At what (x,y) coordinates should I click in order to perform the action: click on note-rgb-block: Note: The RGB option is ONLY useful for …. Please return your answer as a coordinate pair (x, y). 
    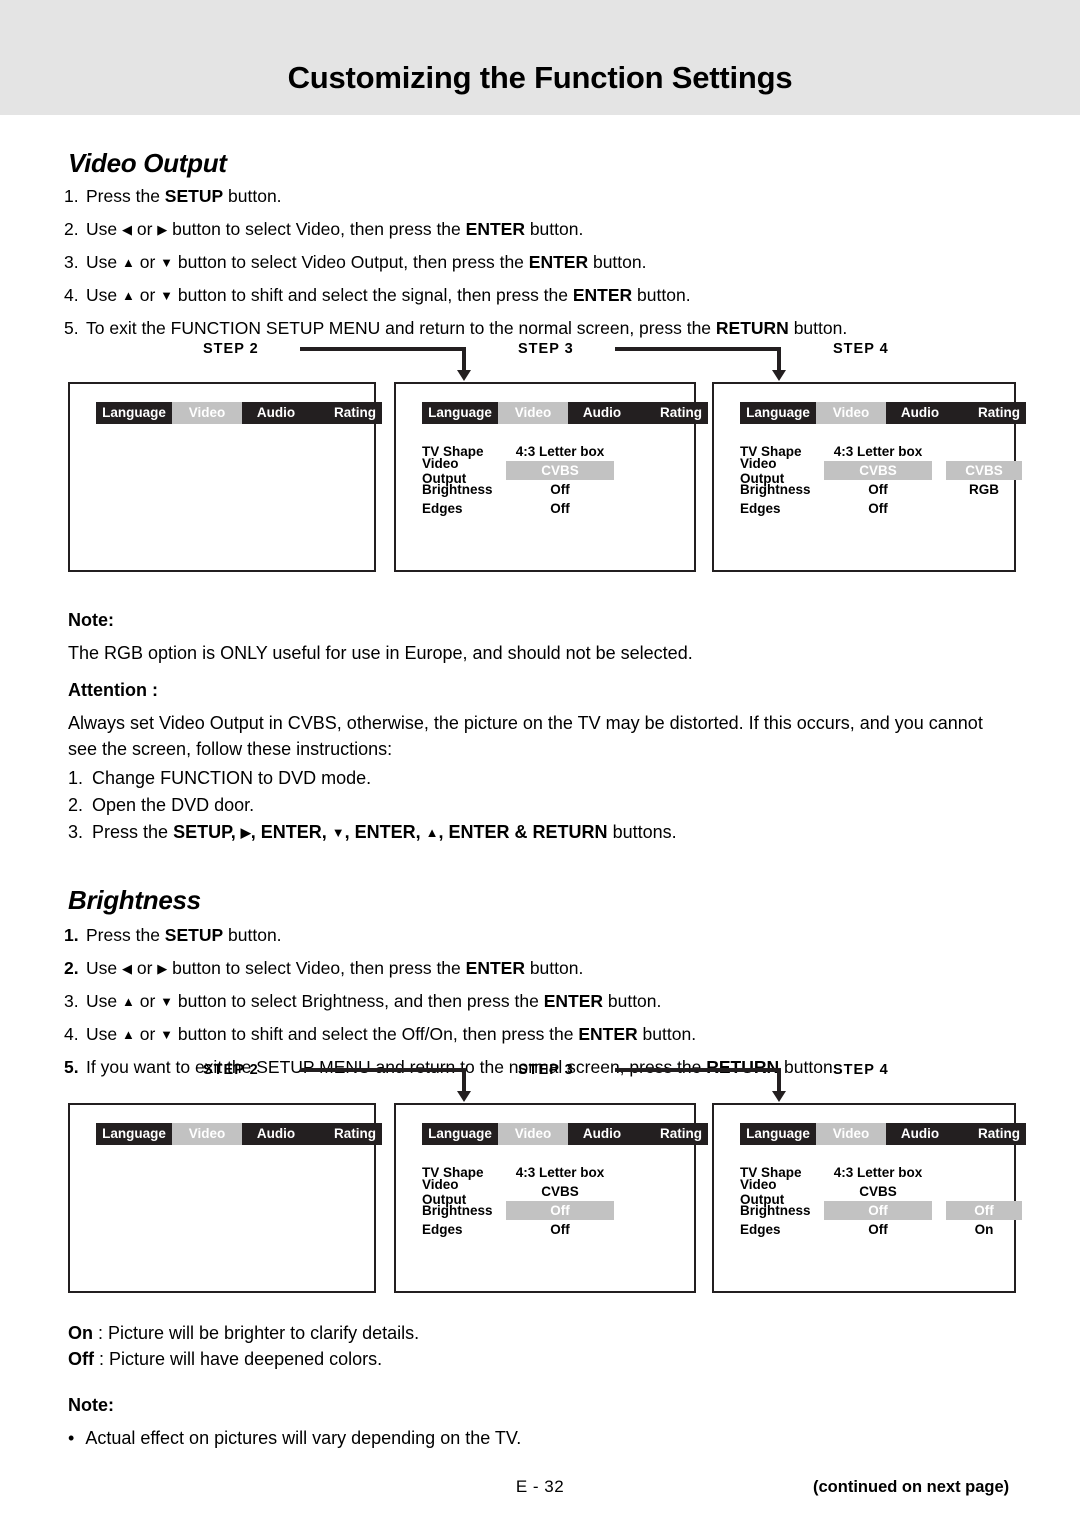
    Looking at the image, I should click on (563, 638).